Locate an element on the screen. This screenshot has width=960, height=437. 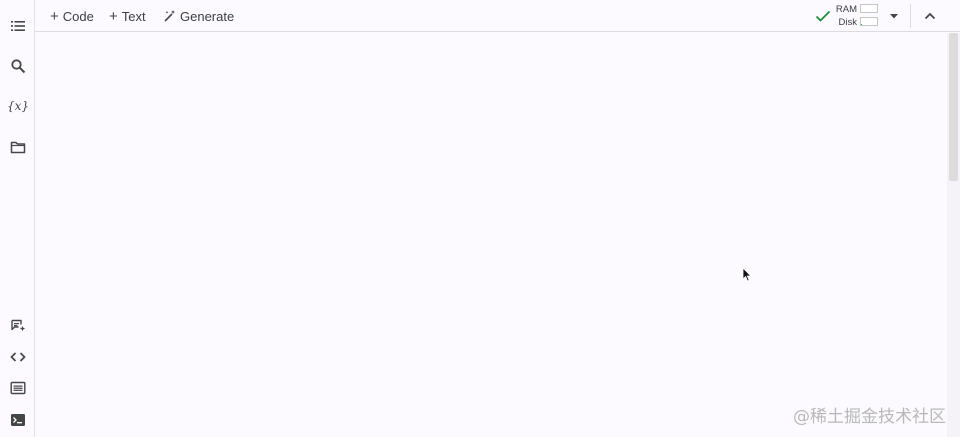
code-snippets-icon is located at coordinates (18, 357).